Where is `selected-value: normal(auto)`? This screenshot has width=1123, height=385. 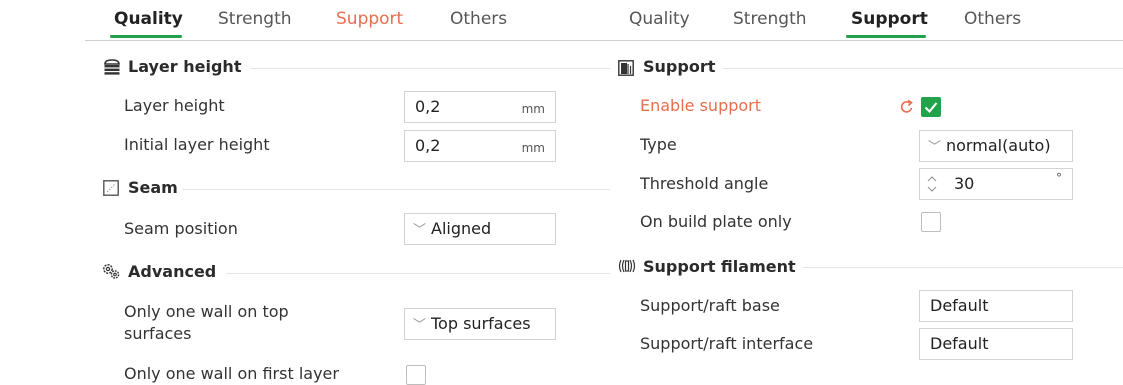 selected-value: normal(auto) is located at coordinates (998, 145).